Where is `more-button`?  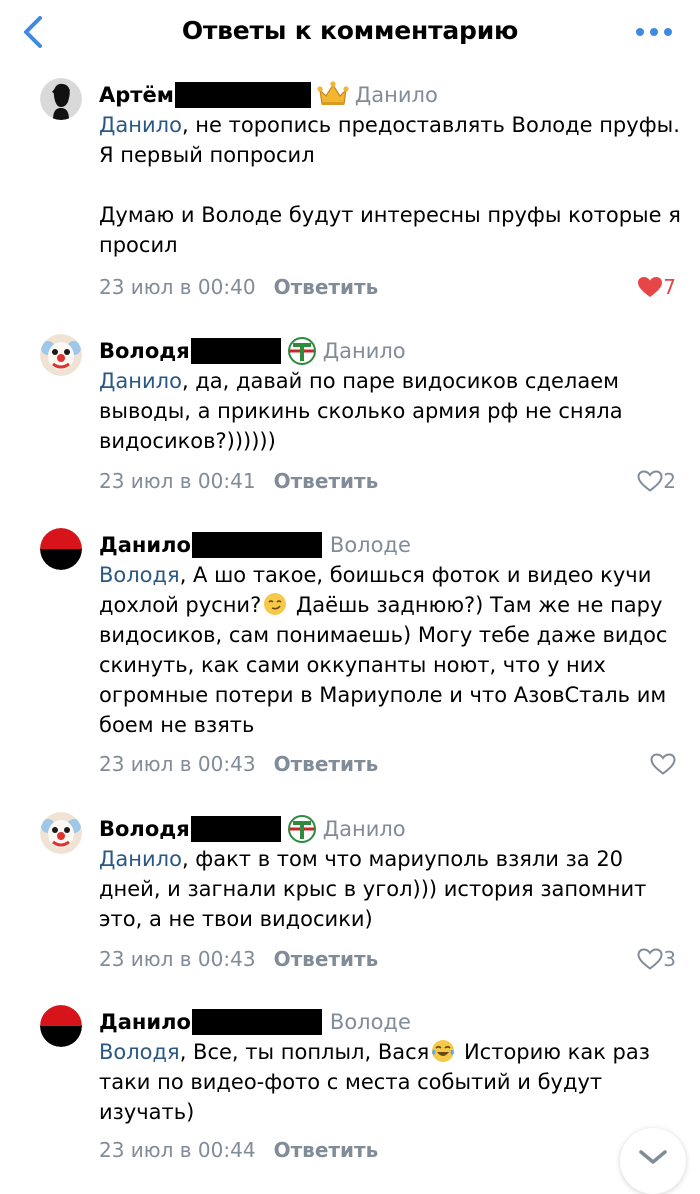 more-button is located at coordinates (654, 32).